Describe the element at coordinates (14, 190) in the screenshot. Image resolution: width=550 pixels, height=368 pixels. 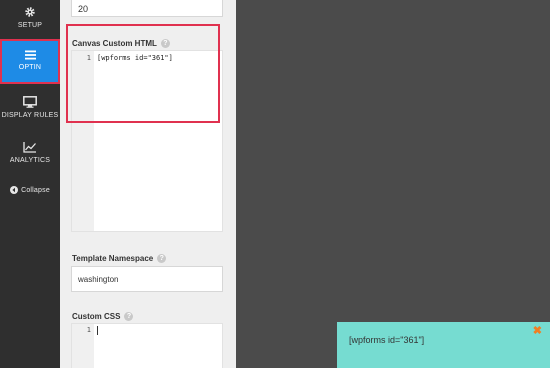
I see `collapse-arrow-icon` at that location.